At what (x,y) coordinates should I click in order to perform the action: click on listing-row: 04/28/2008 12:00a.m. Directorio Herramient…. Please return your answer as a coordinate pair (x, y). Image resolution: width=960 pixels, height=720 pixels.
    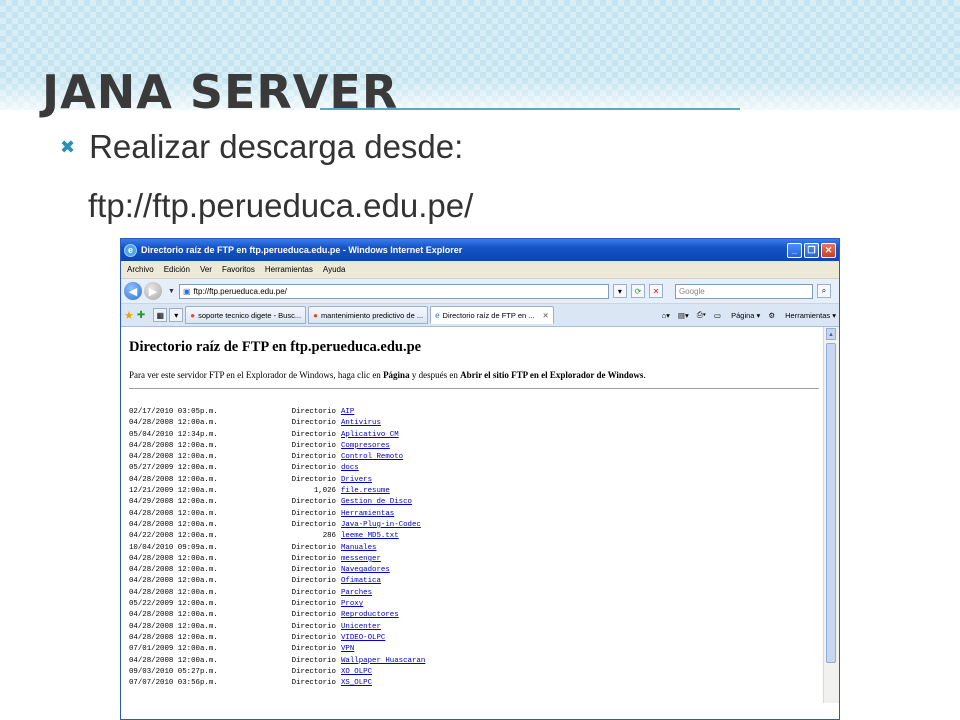
    Looking at the image, I should click on (474, 514).